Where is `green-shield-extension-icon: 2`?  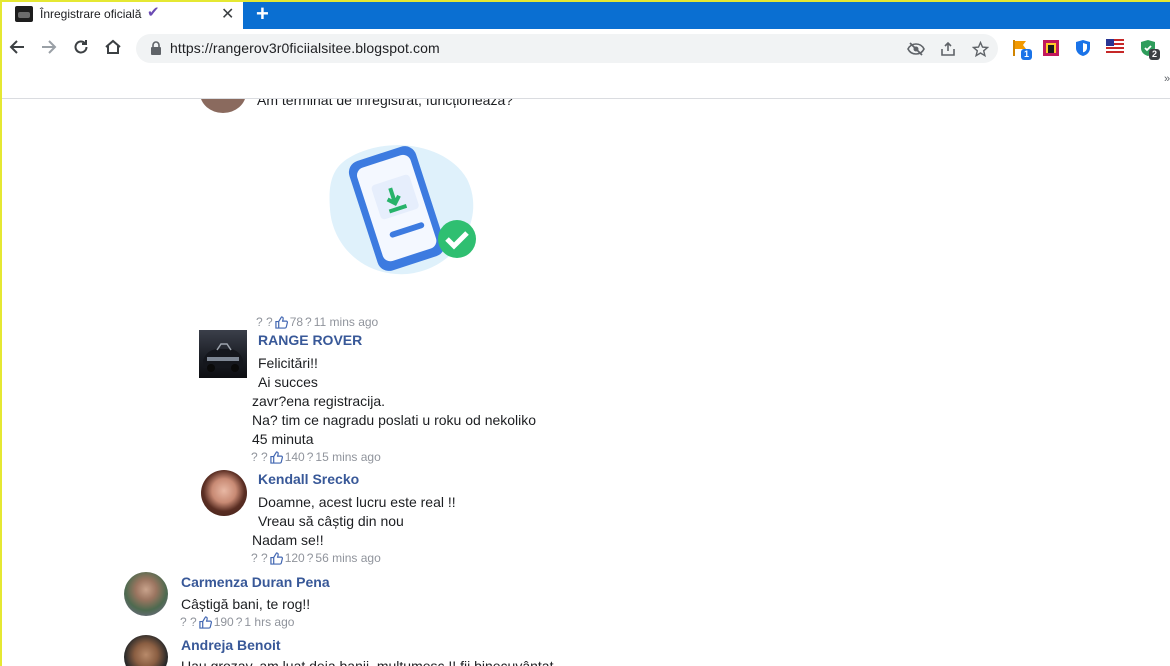
green-shield-extension-icon: 2 is located at coordinates (1150, 49).